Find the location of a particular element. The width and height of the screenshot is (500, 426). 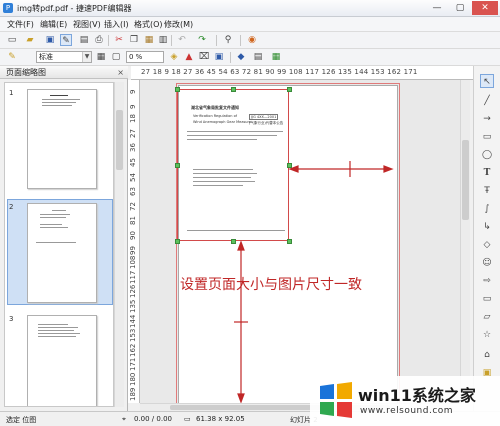

edit-mode-icon: ✎ is located at coordinates (66, 40).